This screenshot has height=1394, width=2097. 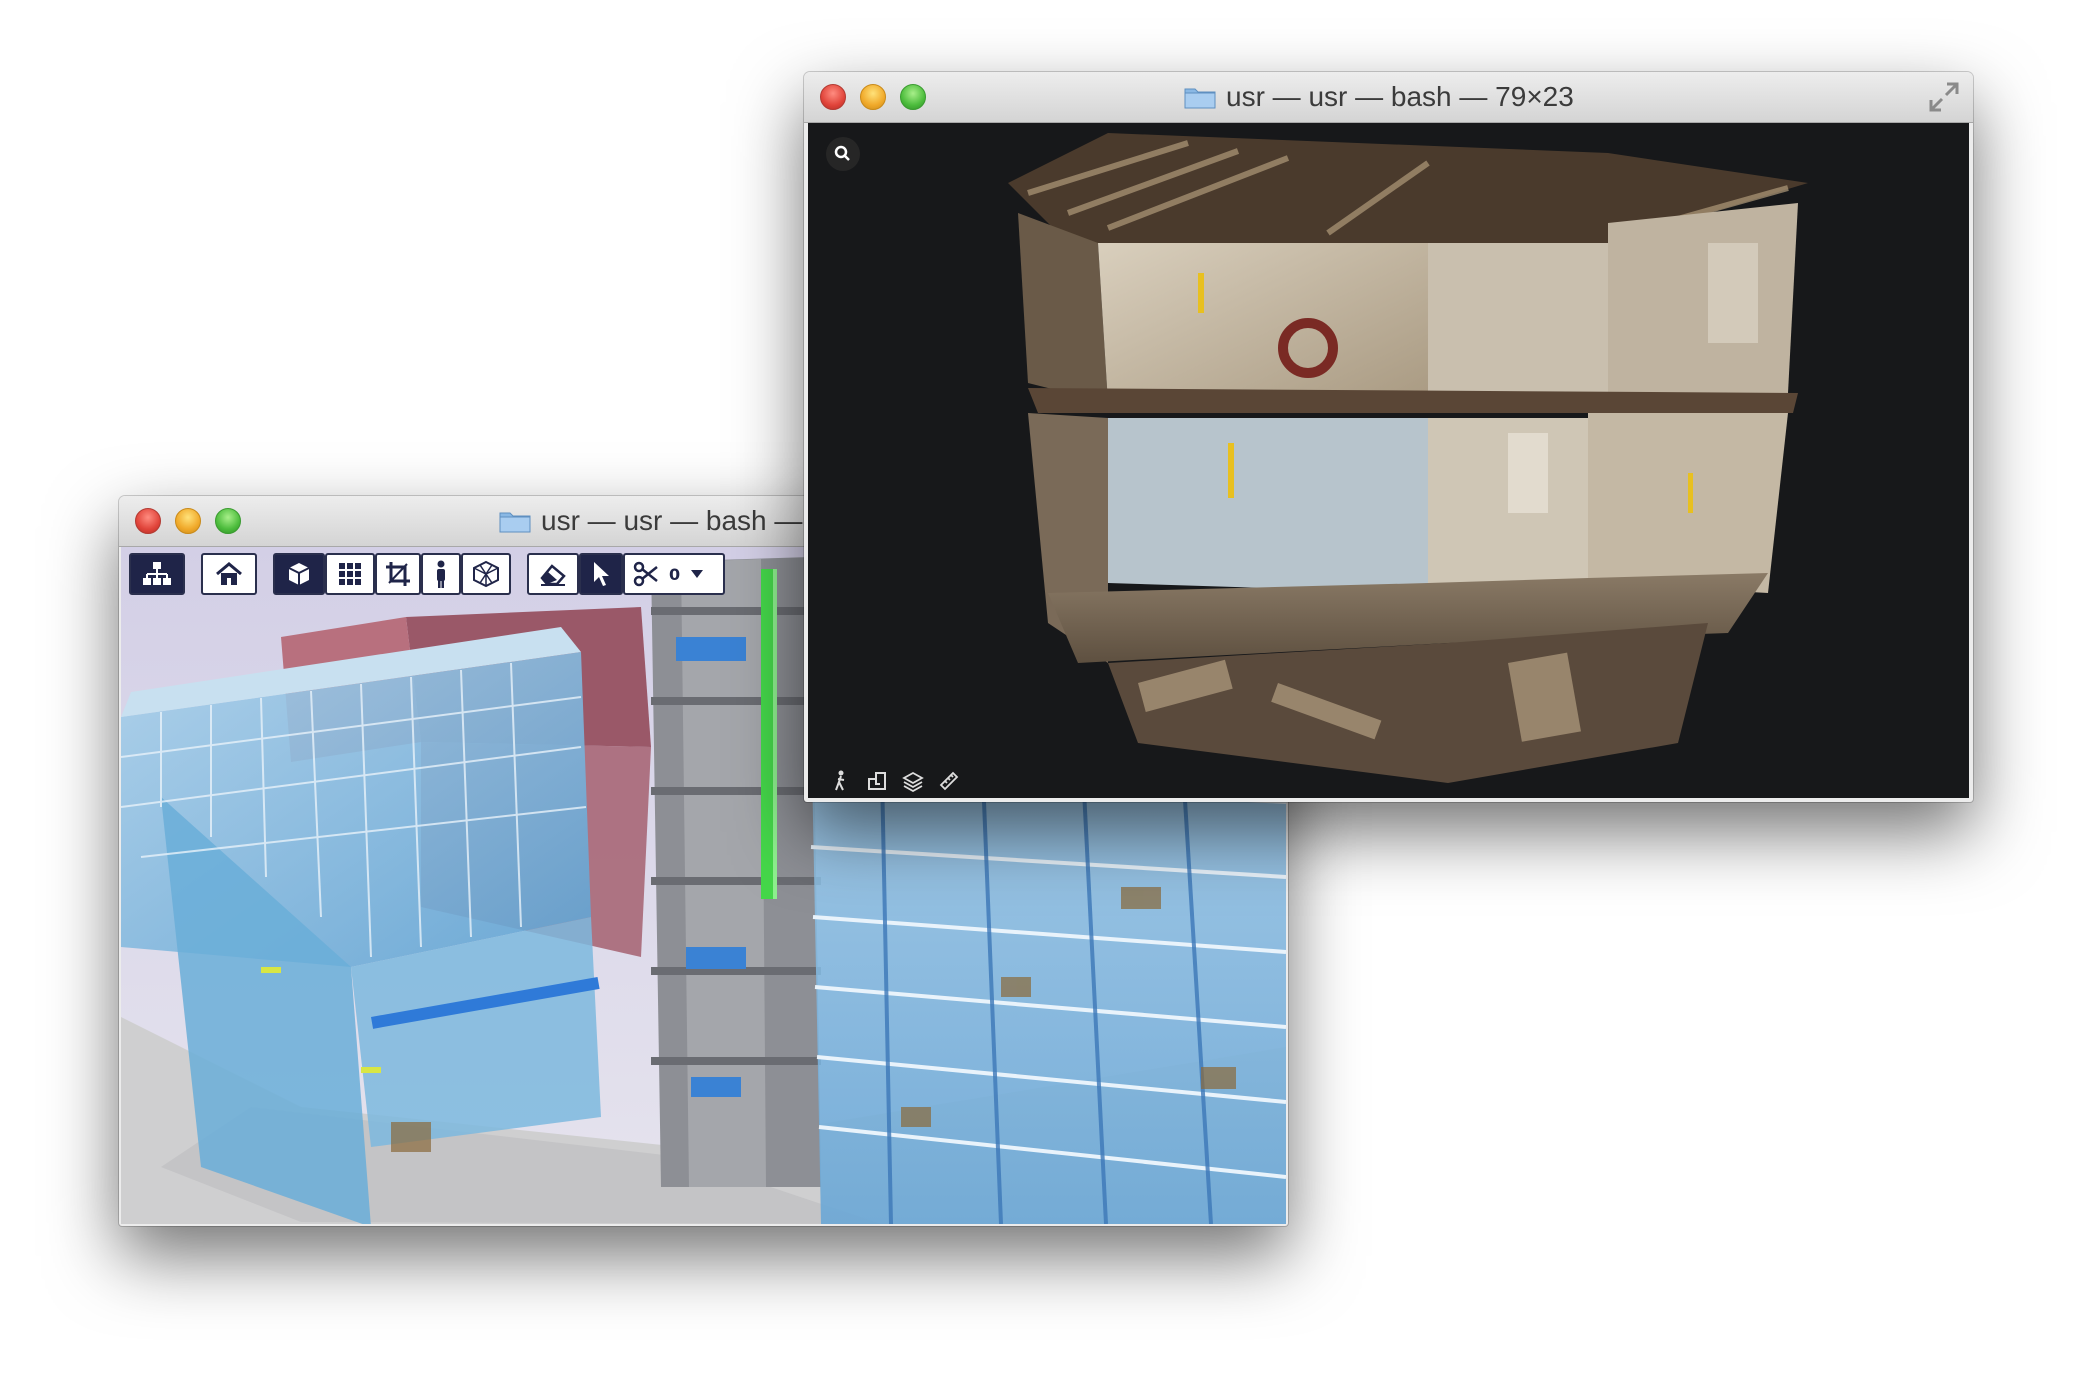 I want to click on eraser-icon, so click(x=553, y=575).